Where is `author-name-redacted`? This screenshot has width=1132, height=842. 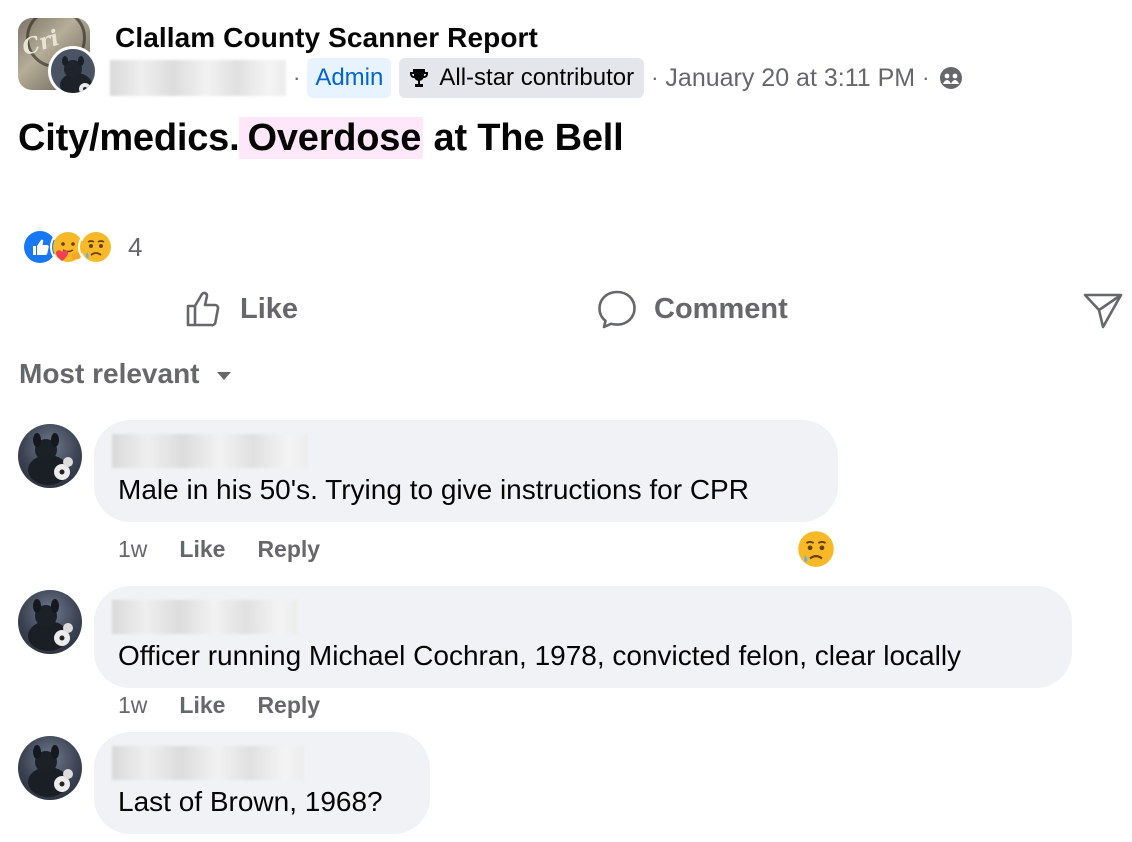 author-name-redacted is located at coordinates (198, 78).